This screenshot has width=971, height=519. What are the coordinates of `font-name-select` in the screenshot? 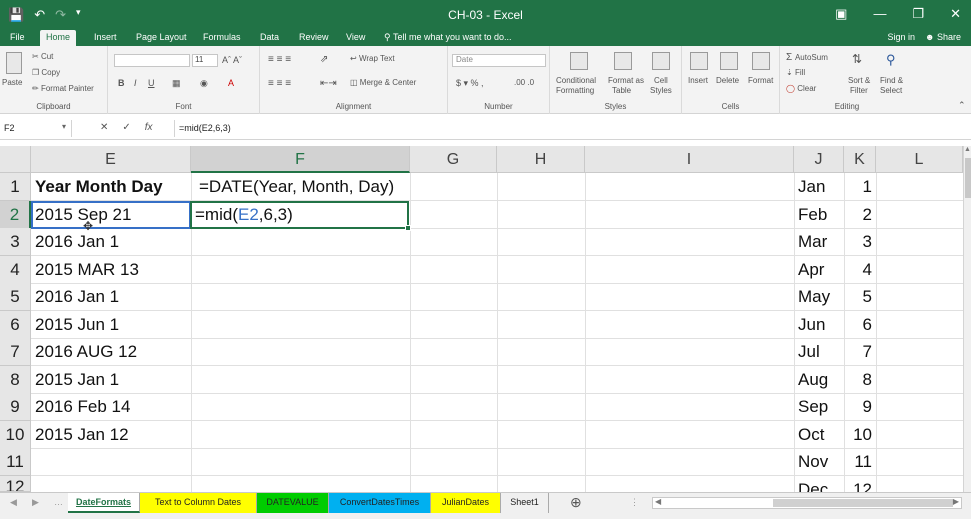 It's located at (152, 60).